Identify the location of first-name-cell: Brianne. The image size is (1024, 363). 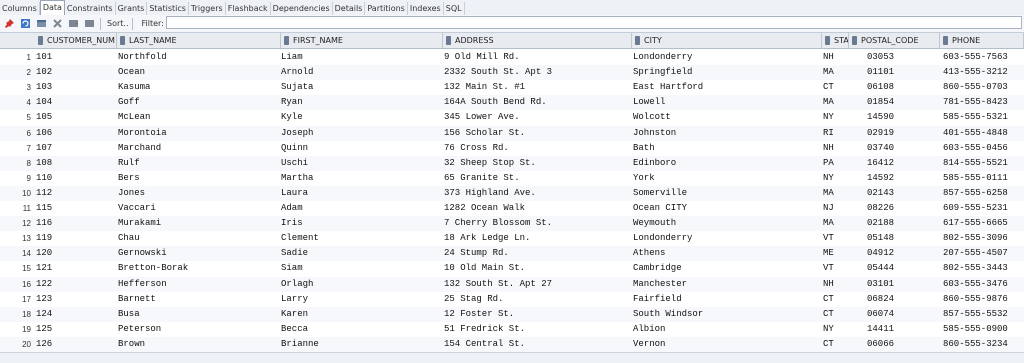
(361, 344).